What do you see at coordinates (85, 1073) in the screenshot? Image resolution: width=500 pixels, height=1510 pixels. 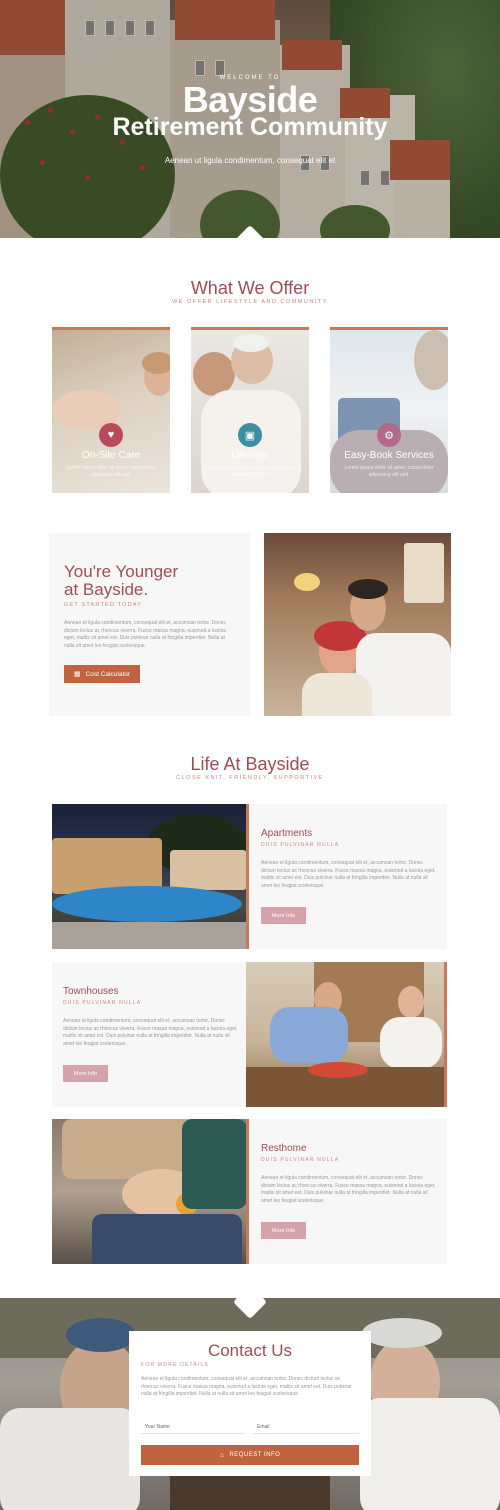 I see `townhouses-more-info-button: More Info` at bounding box center [85, 1073].